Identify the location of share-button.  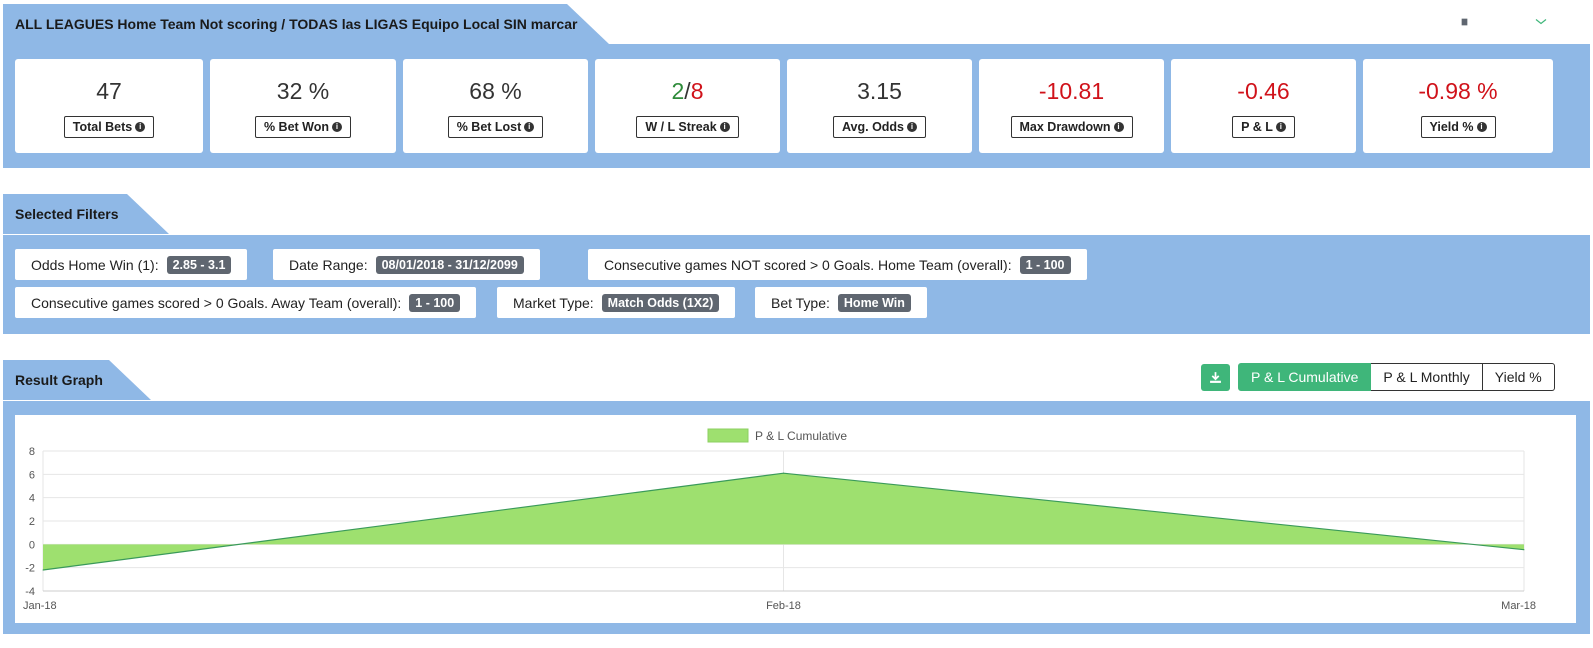
(1514, 23).